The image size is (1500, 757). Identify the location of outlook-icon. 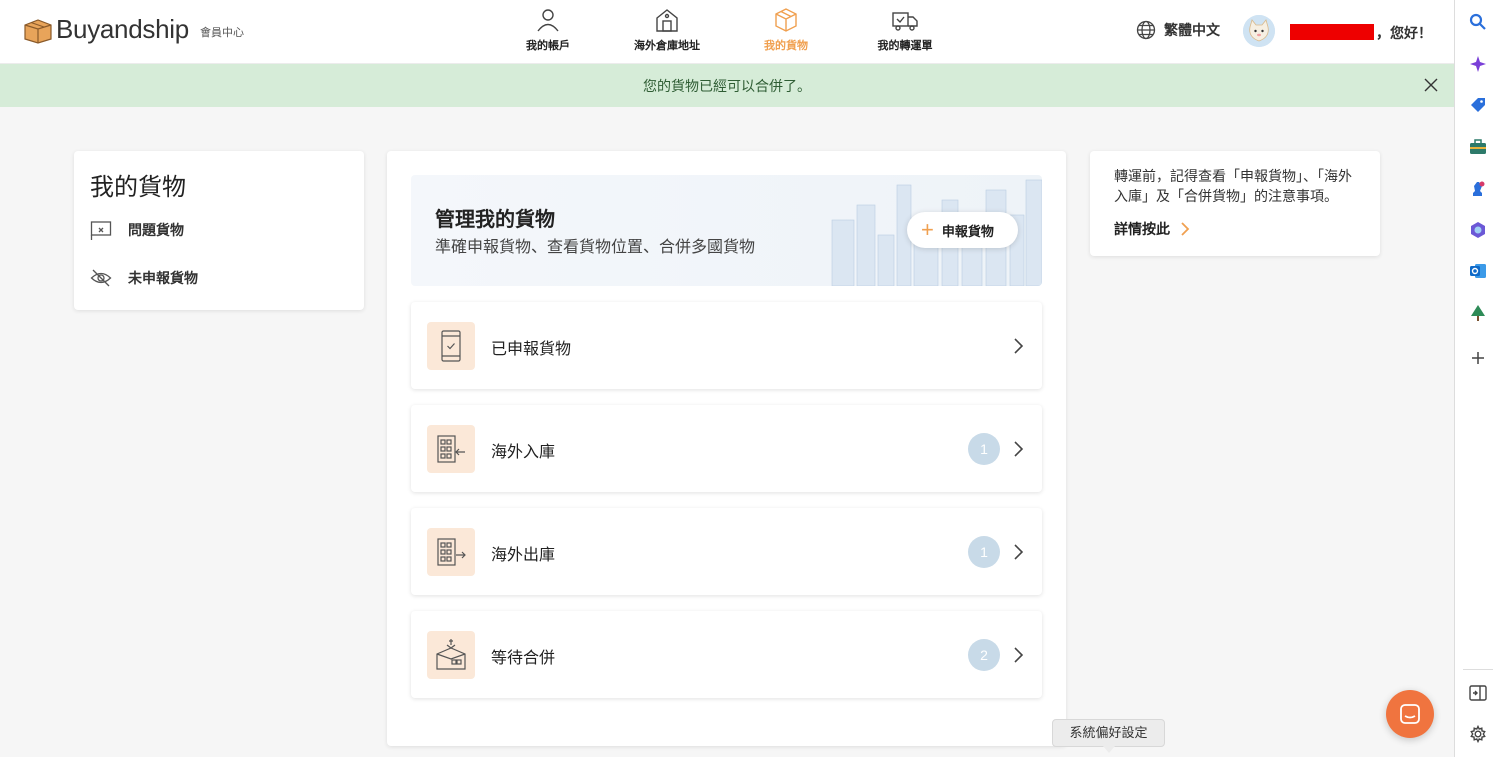
(1478, 271).